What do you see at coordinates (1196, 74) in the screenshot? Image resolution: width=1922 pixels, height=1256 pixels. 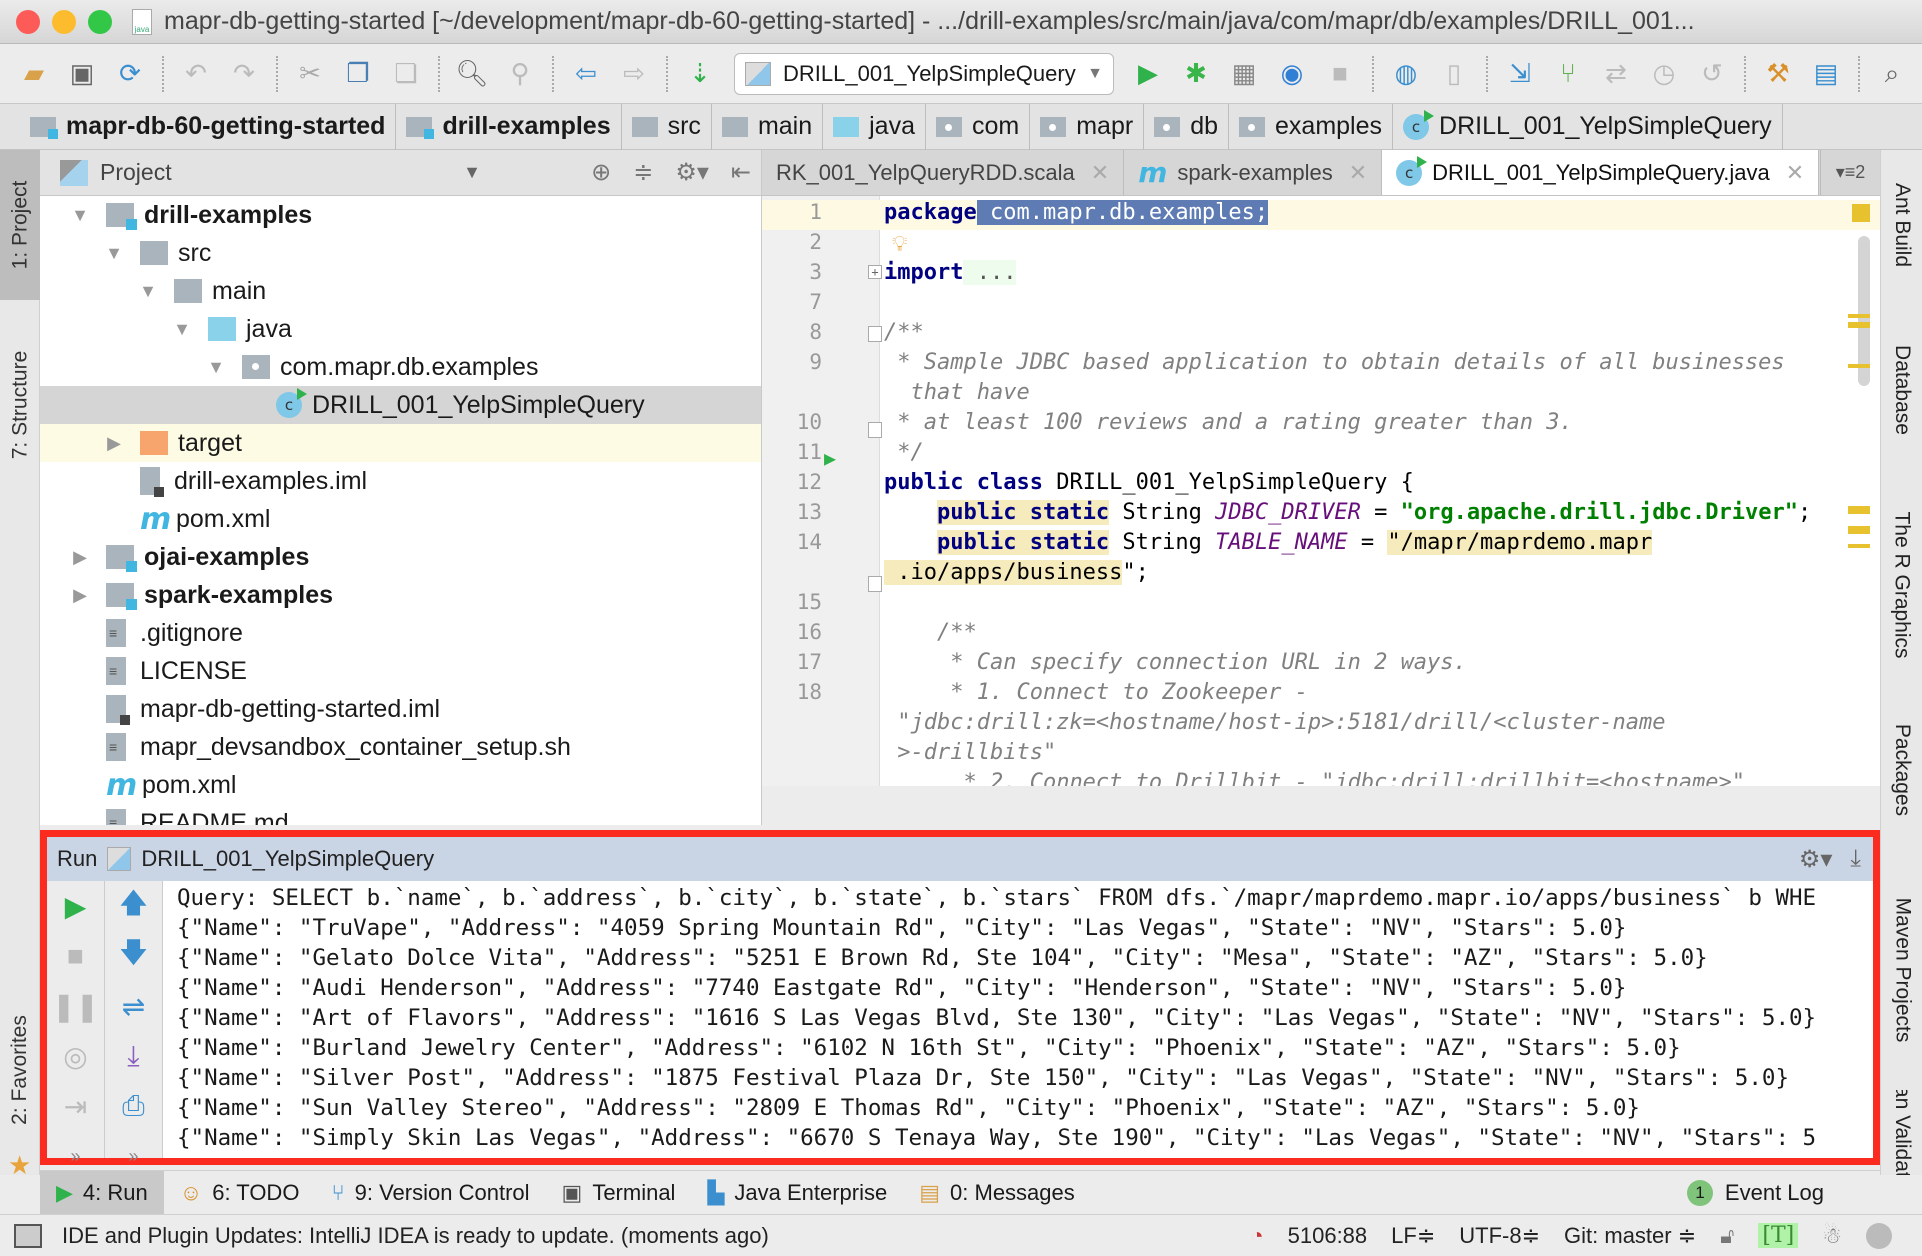 I see `debug-icon: ✱` at bounding box center [1196, 74].